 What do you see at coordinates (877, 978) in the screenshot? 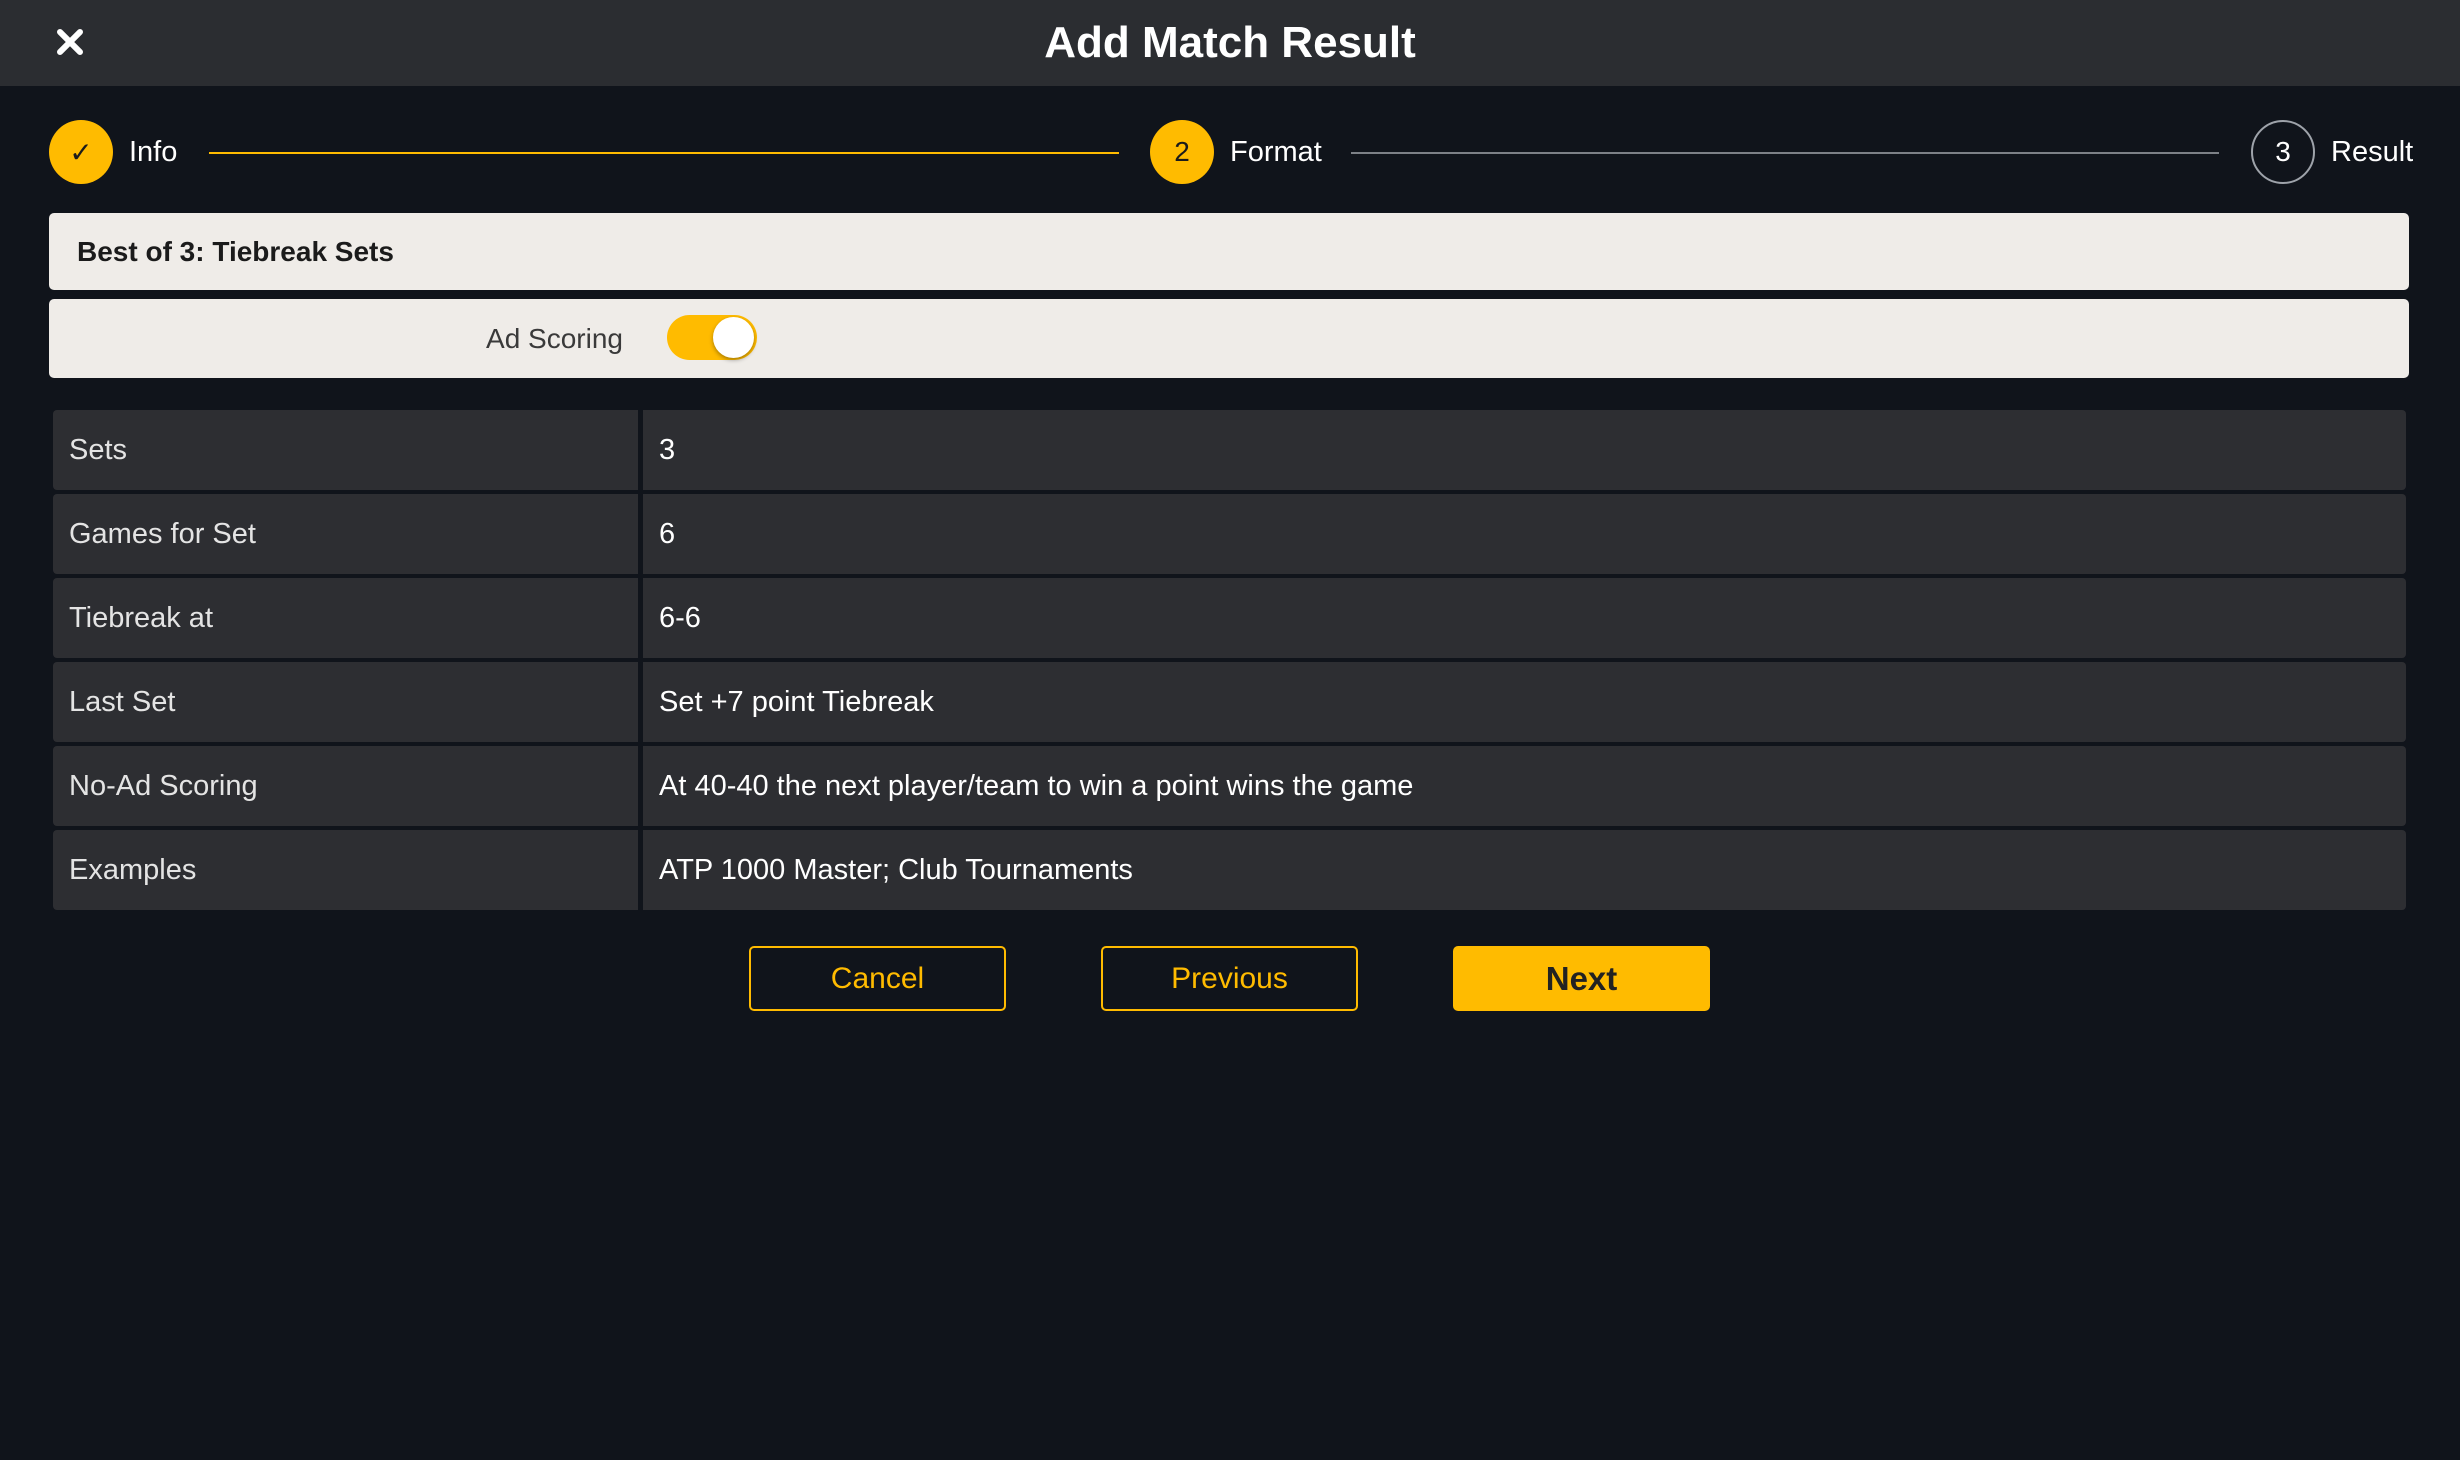
I see `cancel-button: Cancel` at bounding box center [877, 978].